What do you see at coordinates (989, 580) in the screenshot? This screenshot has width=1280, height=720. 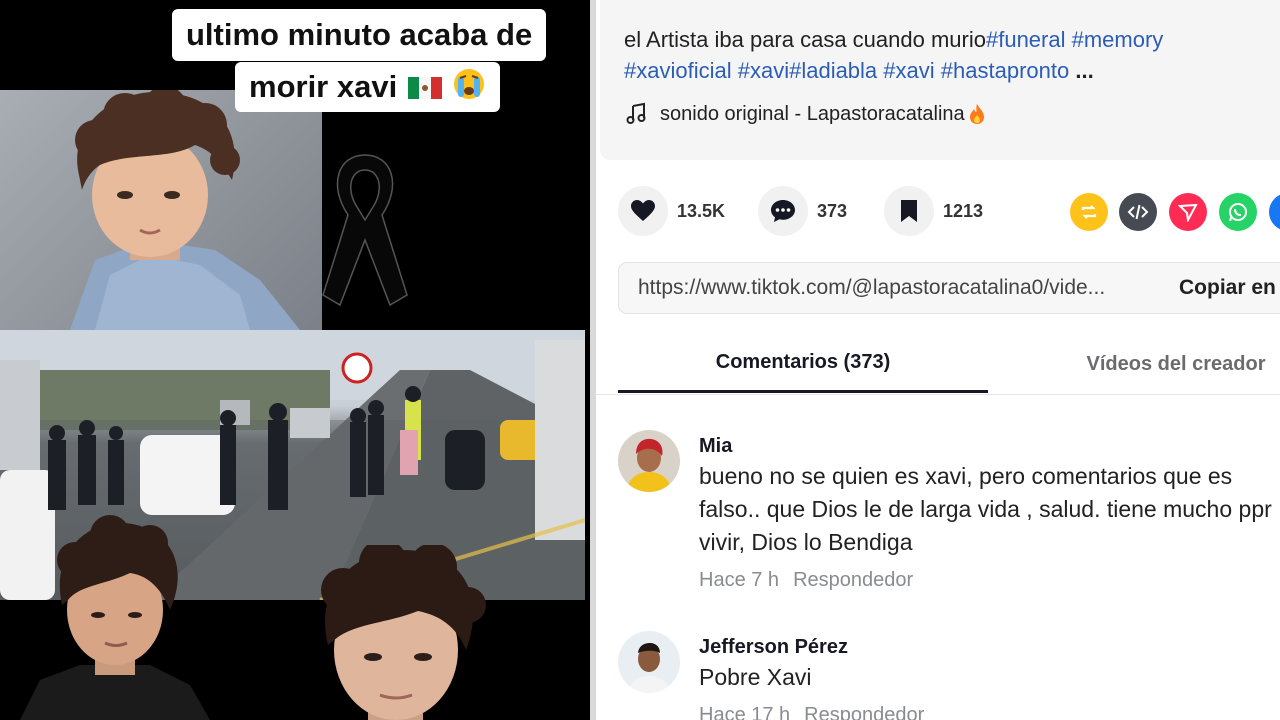 I see `comment-meta: Hace 7 h Respondedor` at bounding box center [989, 580].